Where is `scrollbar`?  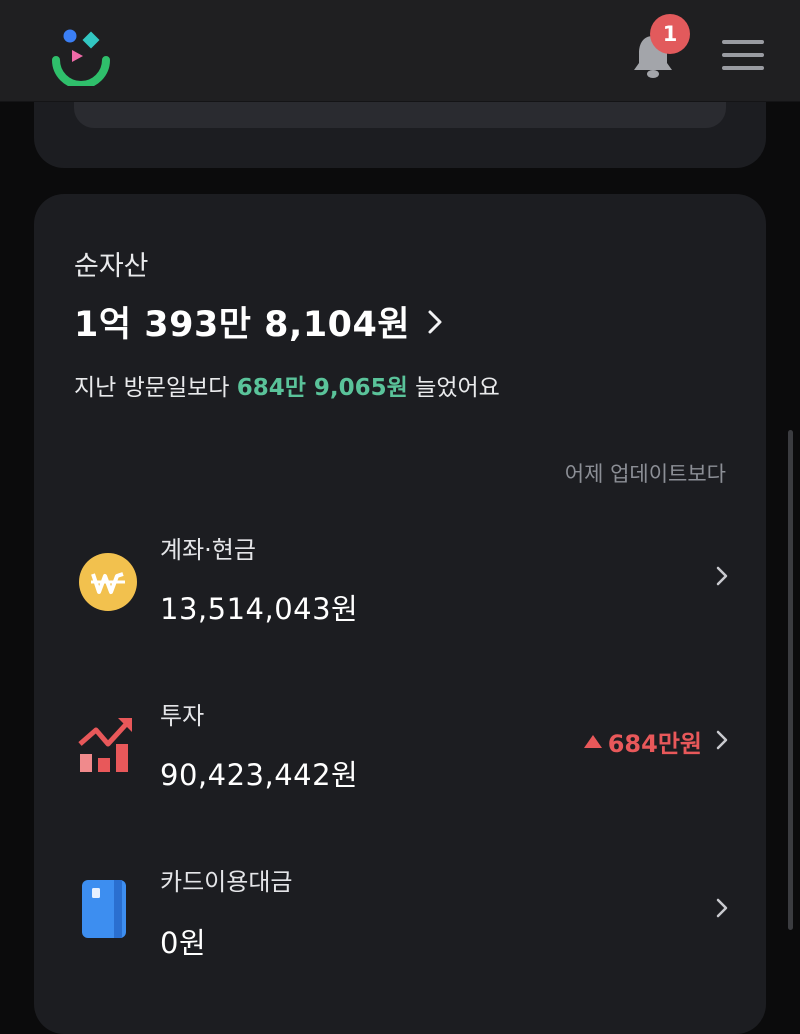 scrollbar is located at coordinates (790, 680).